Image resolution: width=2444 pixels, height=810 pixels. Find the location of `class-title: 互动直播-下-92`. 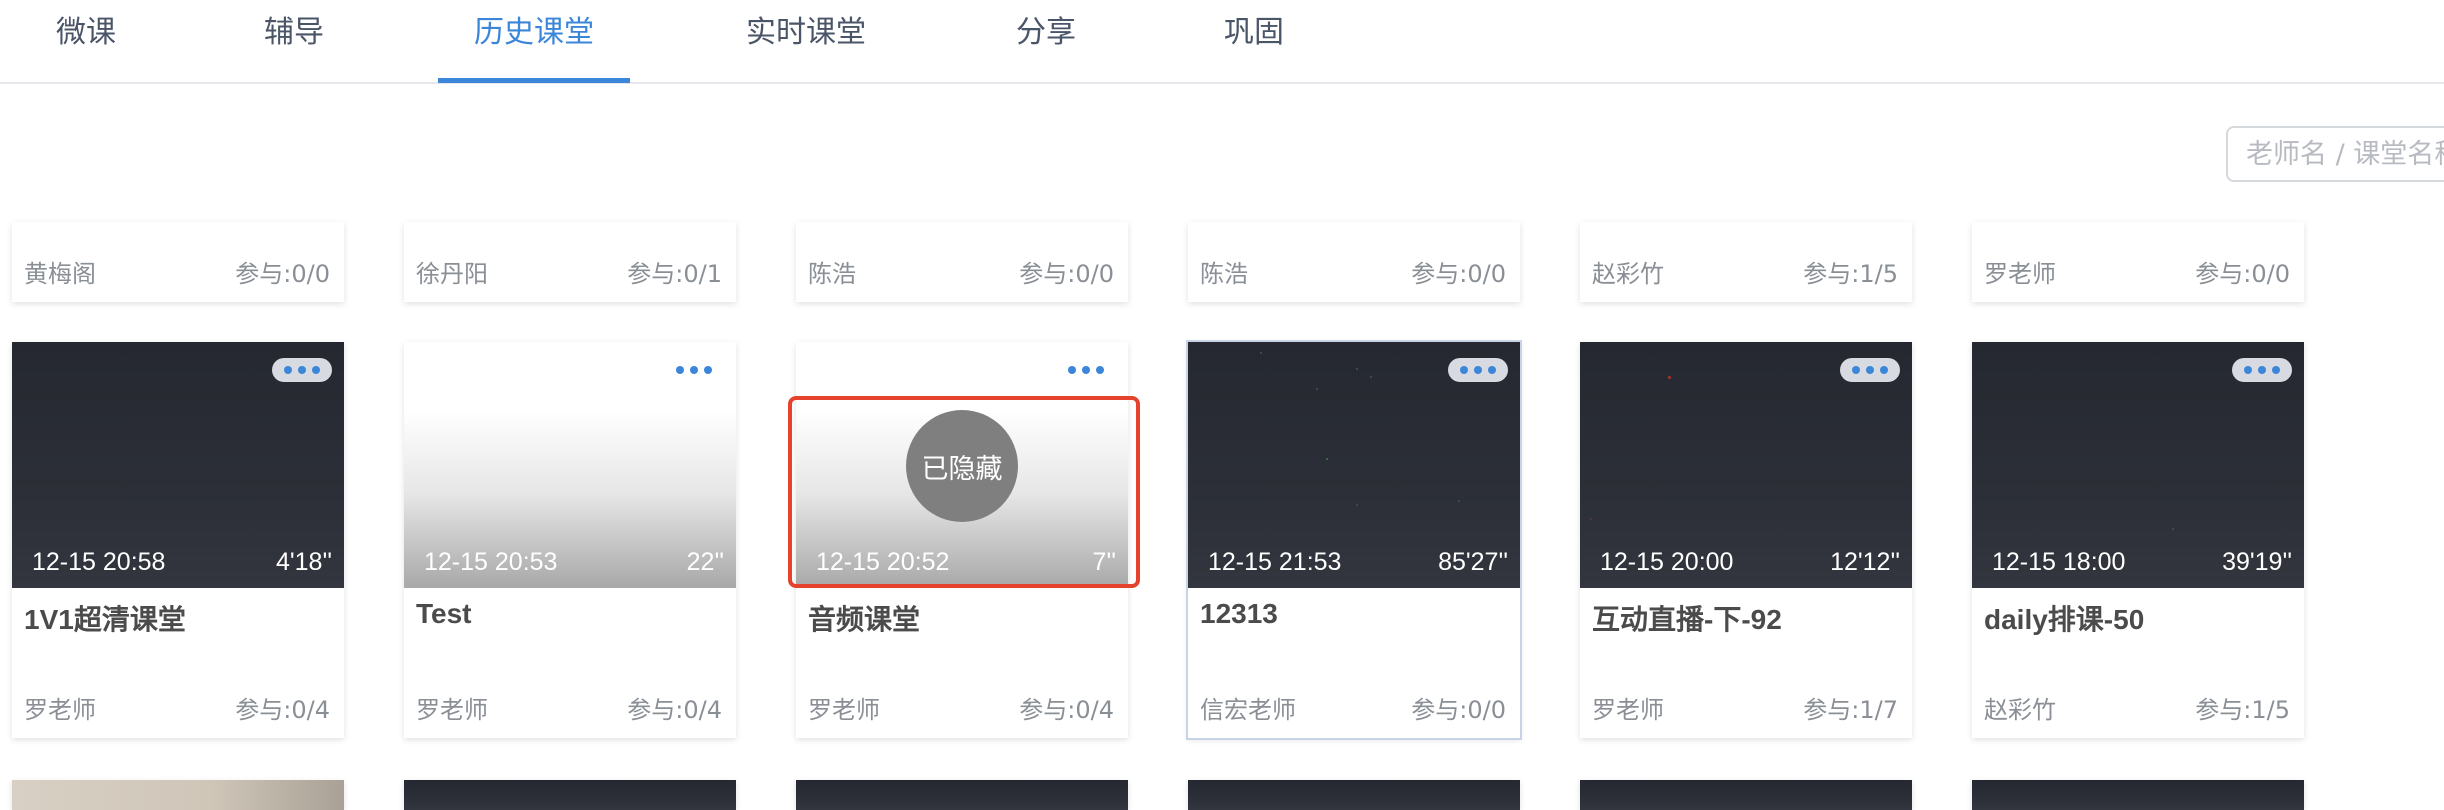

class-title: 互动直播-下-92 is located at coordinates (1687, 619).